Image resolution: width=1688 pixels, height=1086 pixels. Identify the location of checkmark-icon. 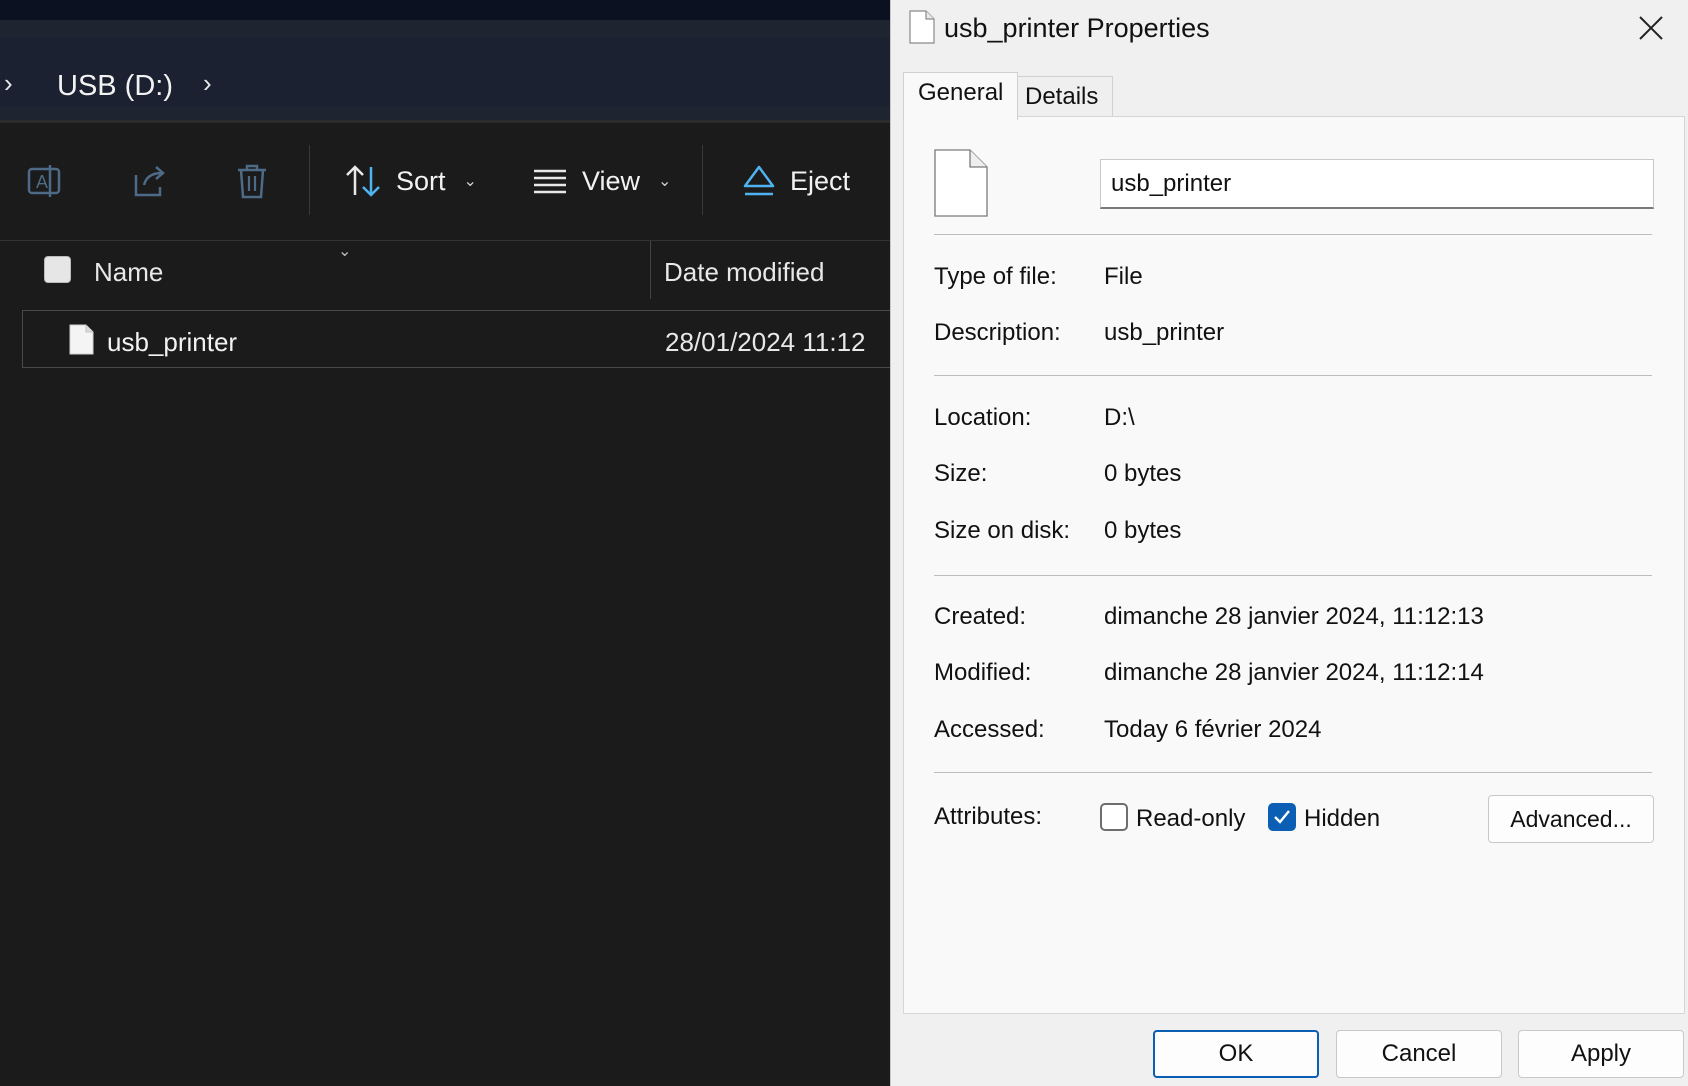
(1282, 817).